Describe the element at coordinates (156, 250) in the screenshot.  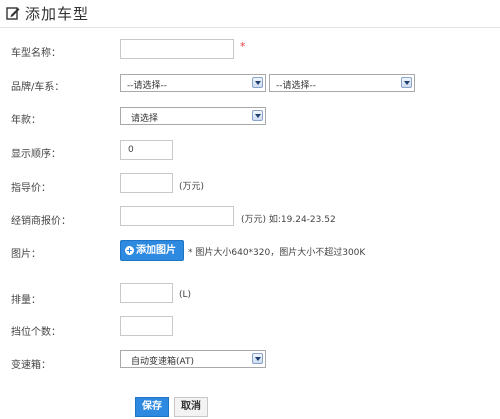
I see `add-image-button-label: 添加图片` at that location.